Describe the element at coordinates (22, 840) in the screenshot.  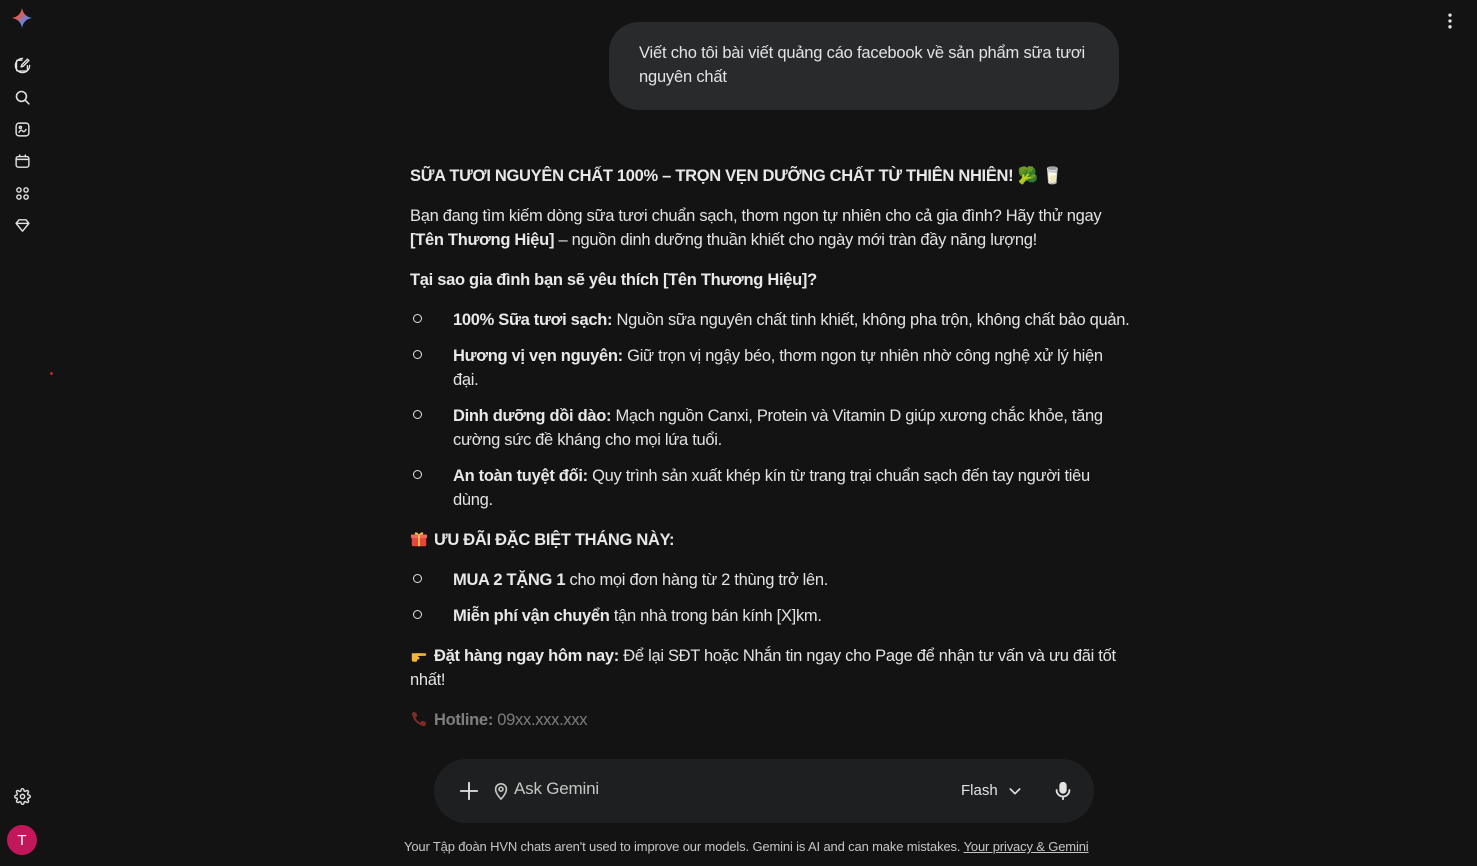
I see `avatar: T` at that location.